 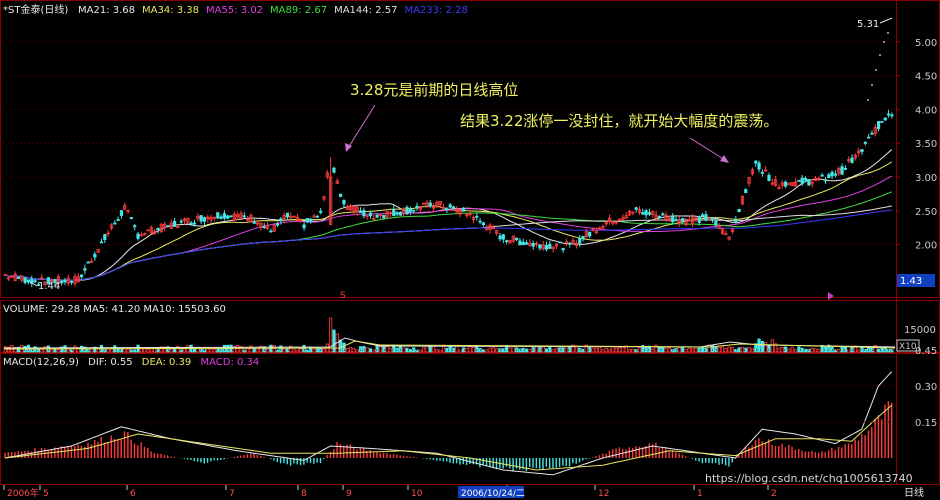 What do you see at coordinates (343, 296) in the screenshot?
I see `event-marker-s: S` at bounding box center [343, 296].